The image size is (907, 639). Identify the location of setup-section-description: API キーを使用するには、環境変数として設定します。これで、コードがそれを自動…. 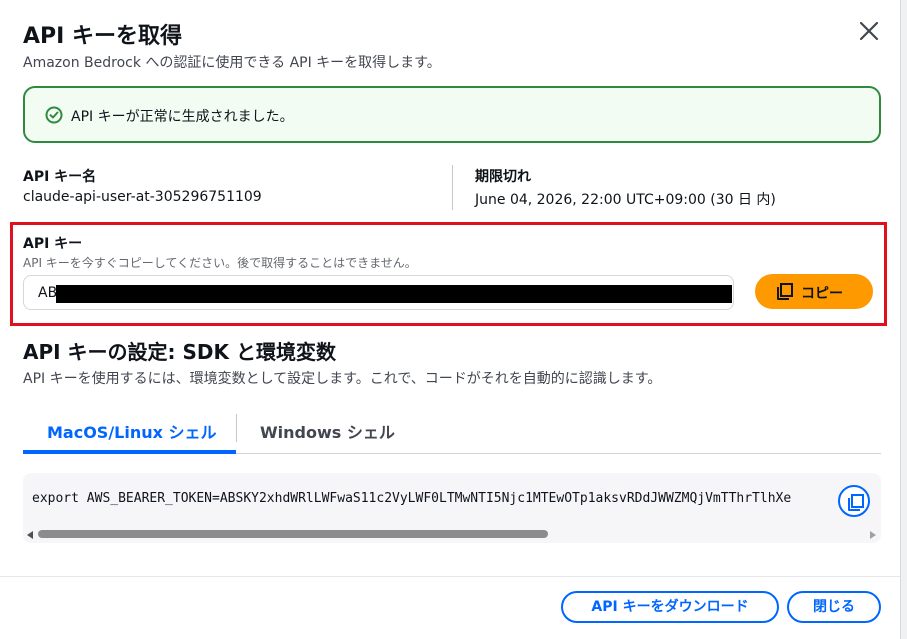
(342, 379).